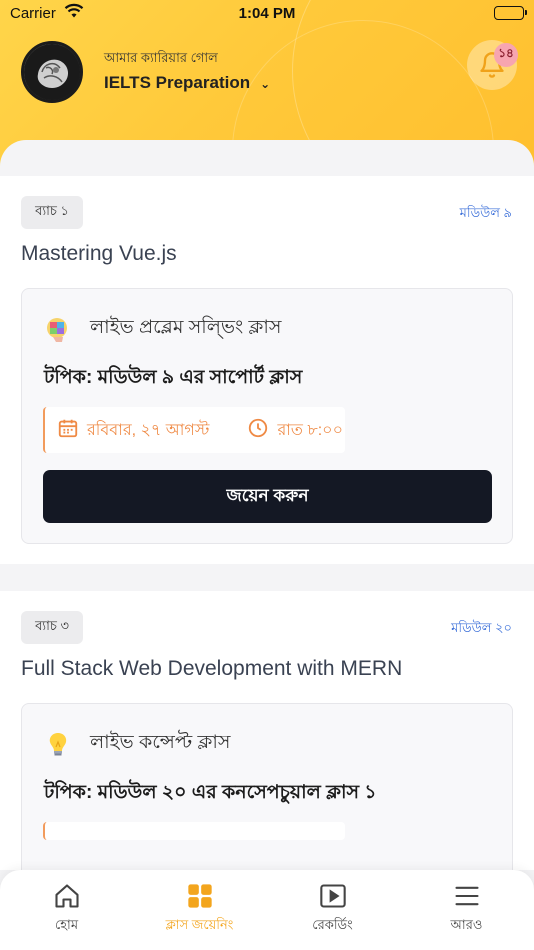 The width and height of the screenshot is (534, 950). I want to click on module-link: মডিউল ২০, so click(481, 629).